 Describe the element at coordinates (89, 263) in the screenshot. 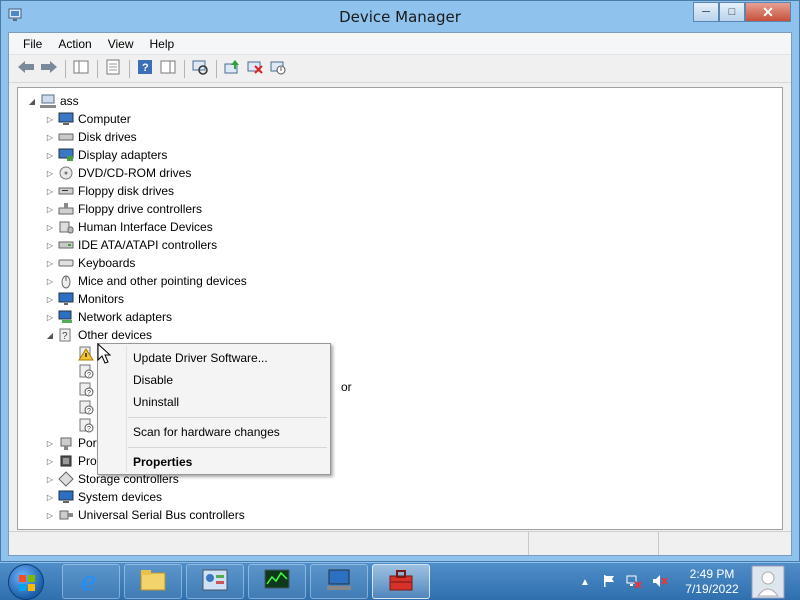

I see `tree-node-keyboards: ▷ Keyboards` at that location.